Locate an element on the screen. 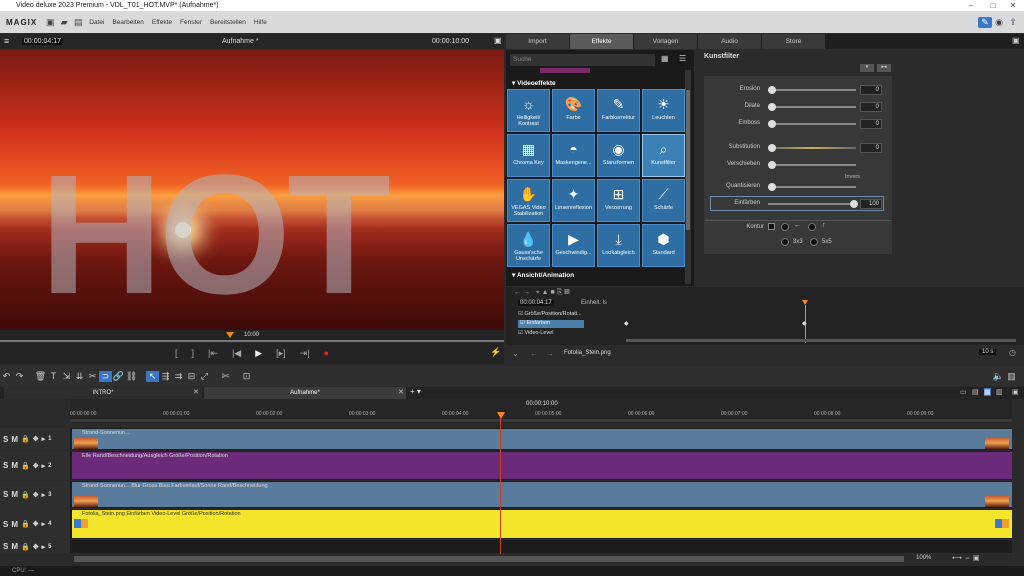  timeline-hscroll is located at coordinates (541, 559).